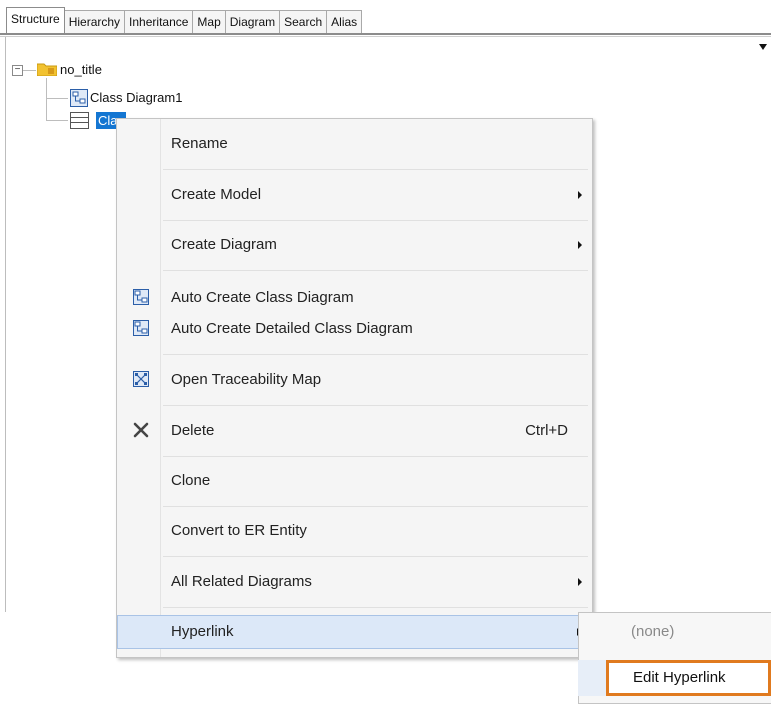 The image size is (771, 704). I want to click on tab-map: Map, so click(209, 21).